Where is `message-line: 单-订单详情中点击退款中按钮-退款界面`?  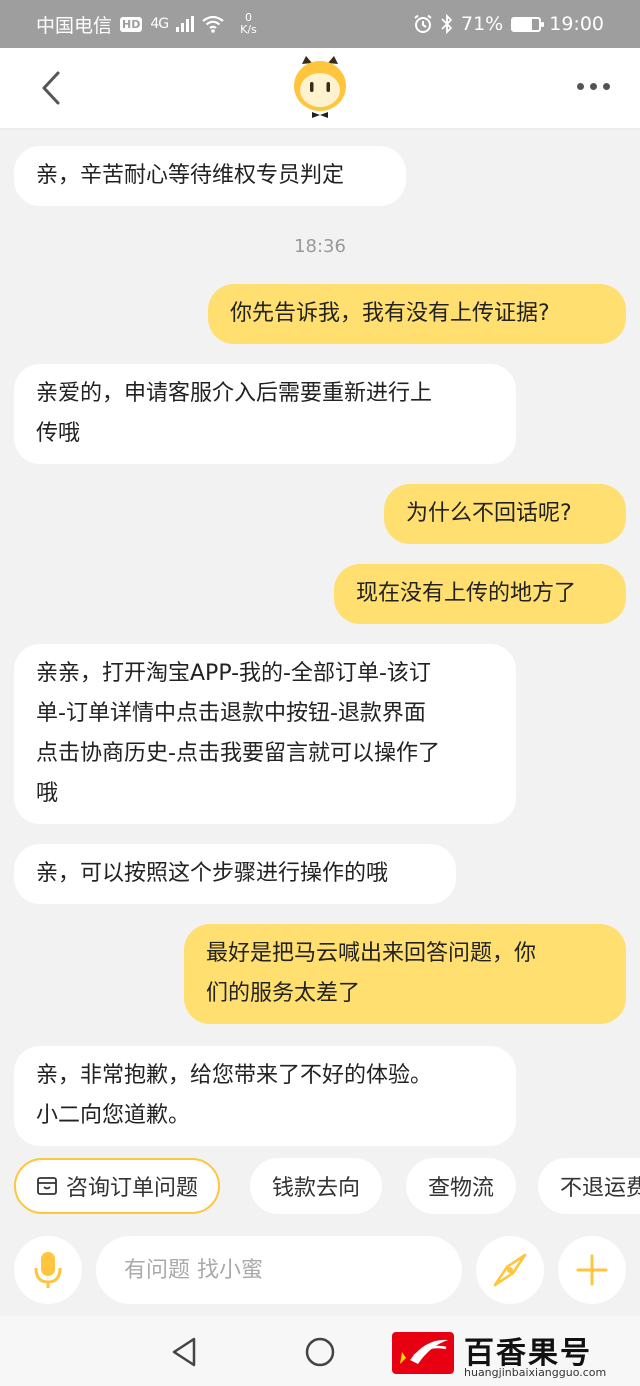
message-line: 单-订单详情中点击退款中按钮-退款界面 is located at coordinates (231, 713).